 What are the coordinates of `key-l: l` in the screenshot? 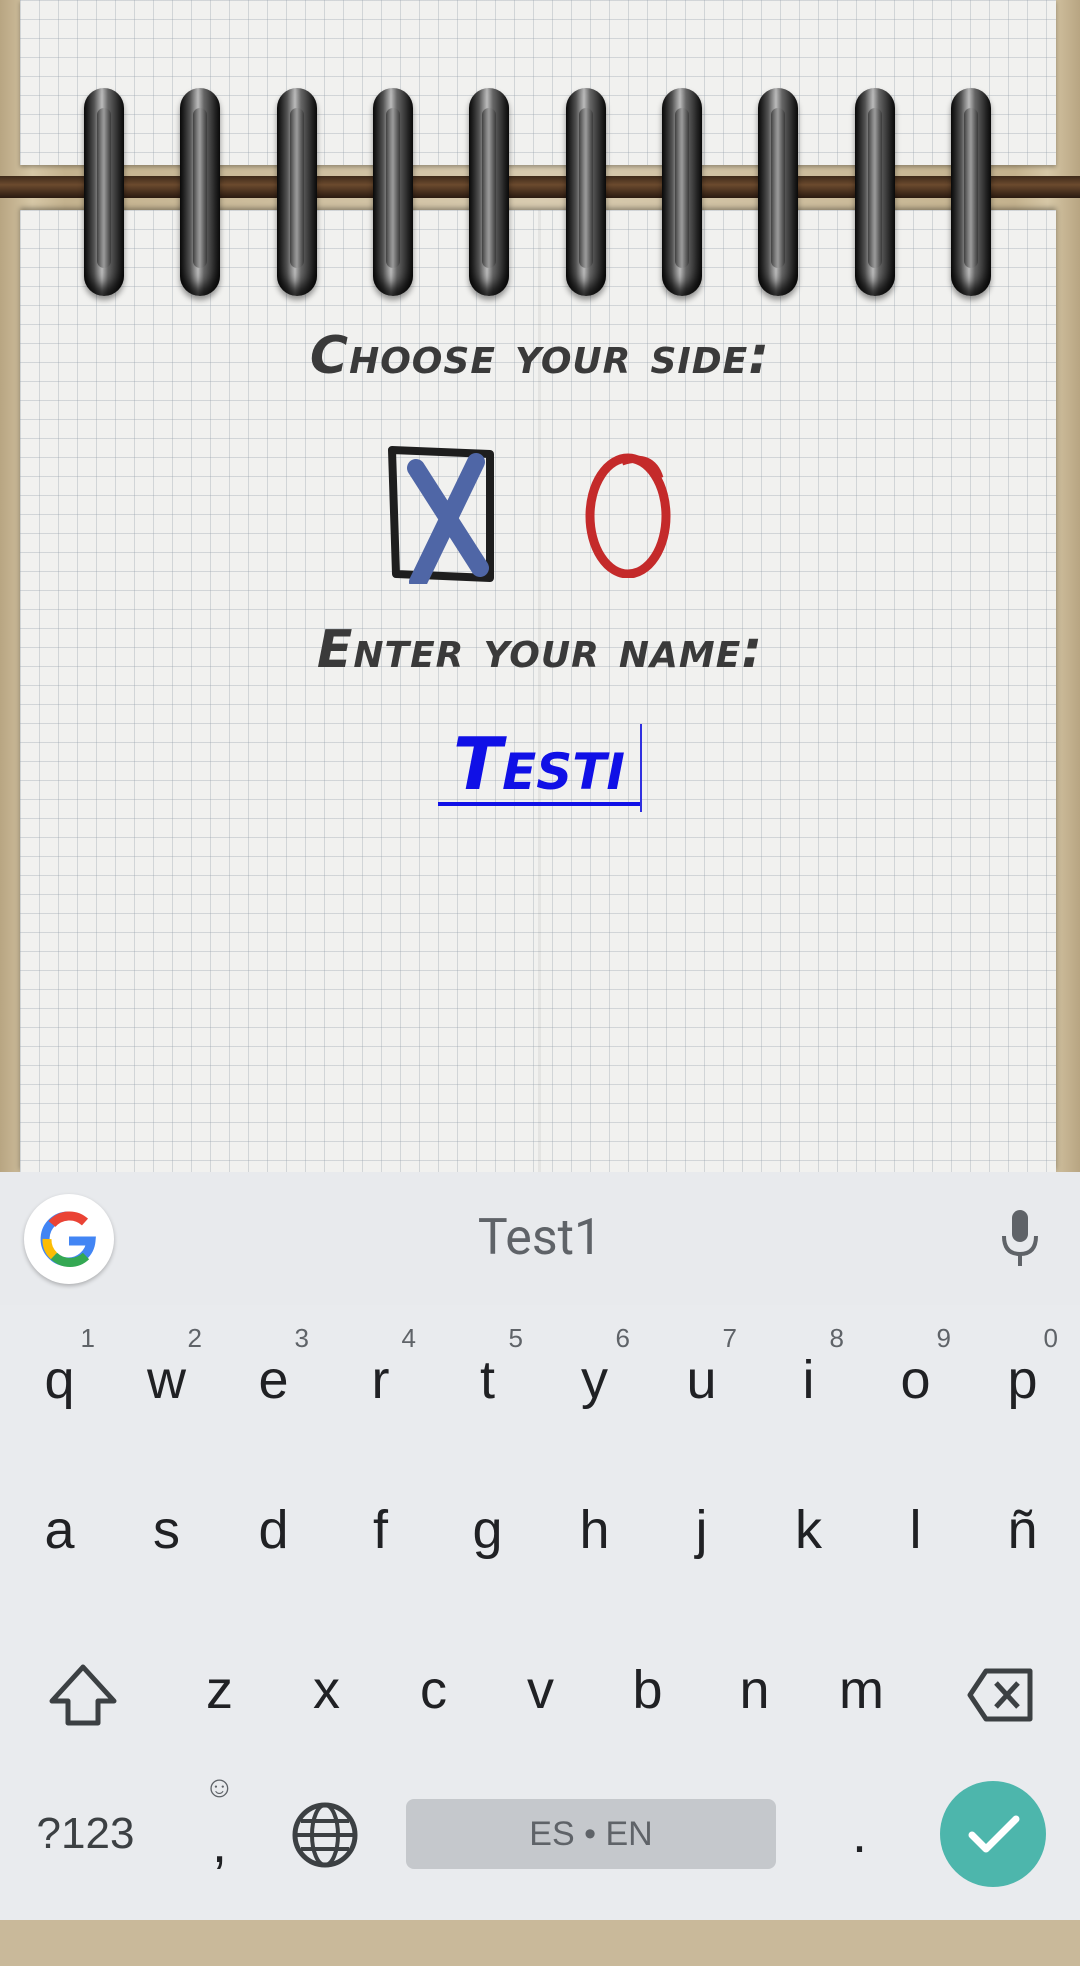 It's located at (915, 1530).